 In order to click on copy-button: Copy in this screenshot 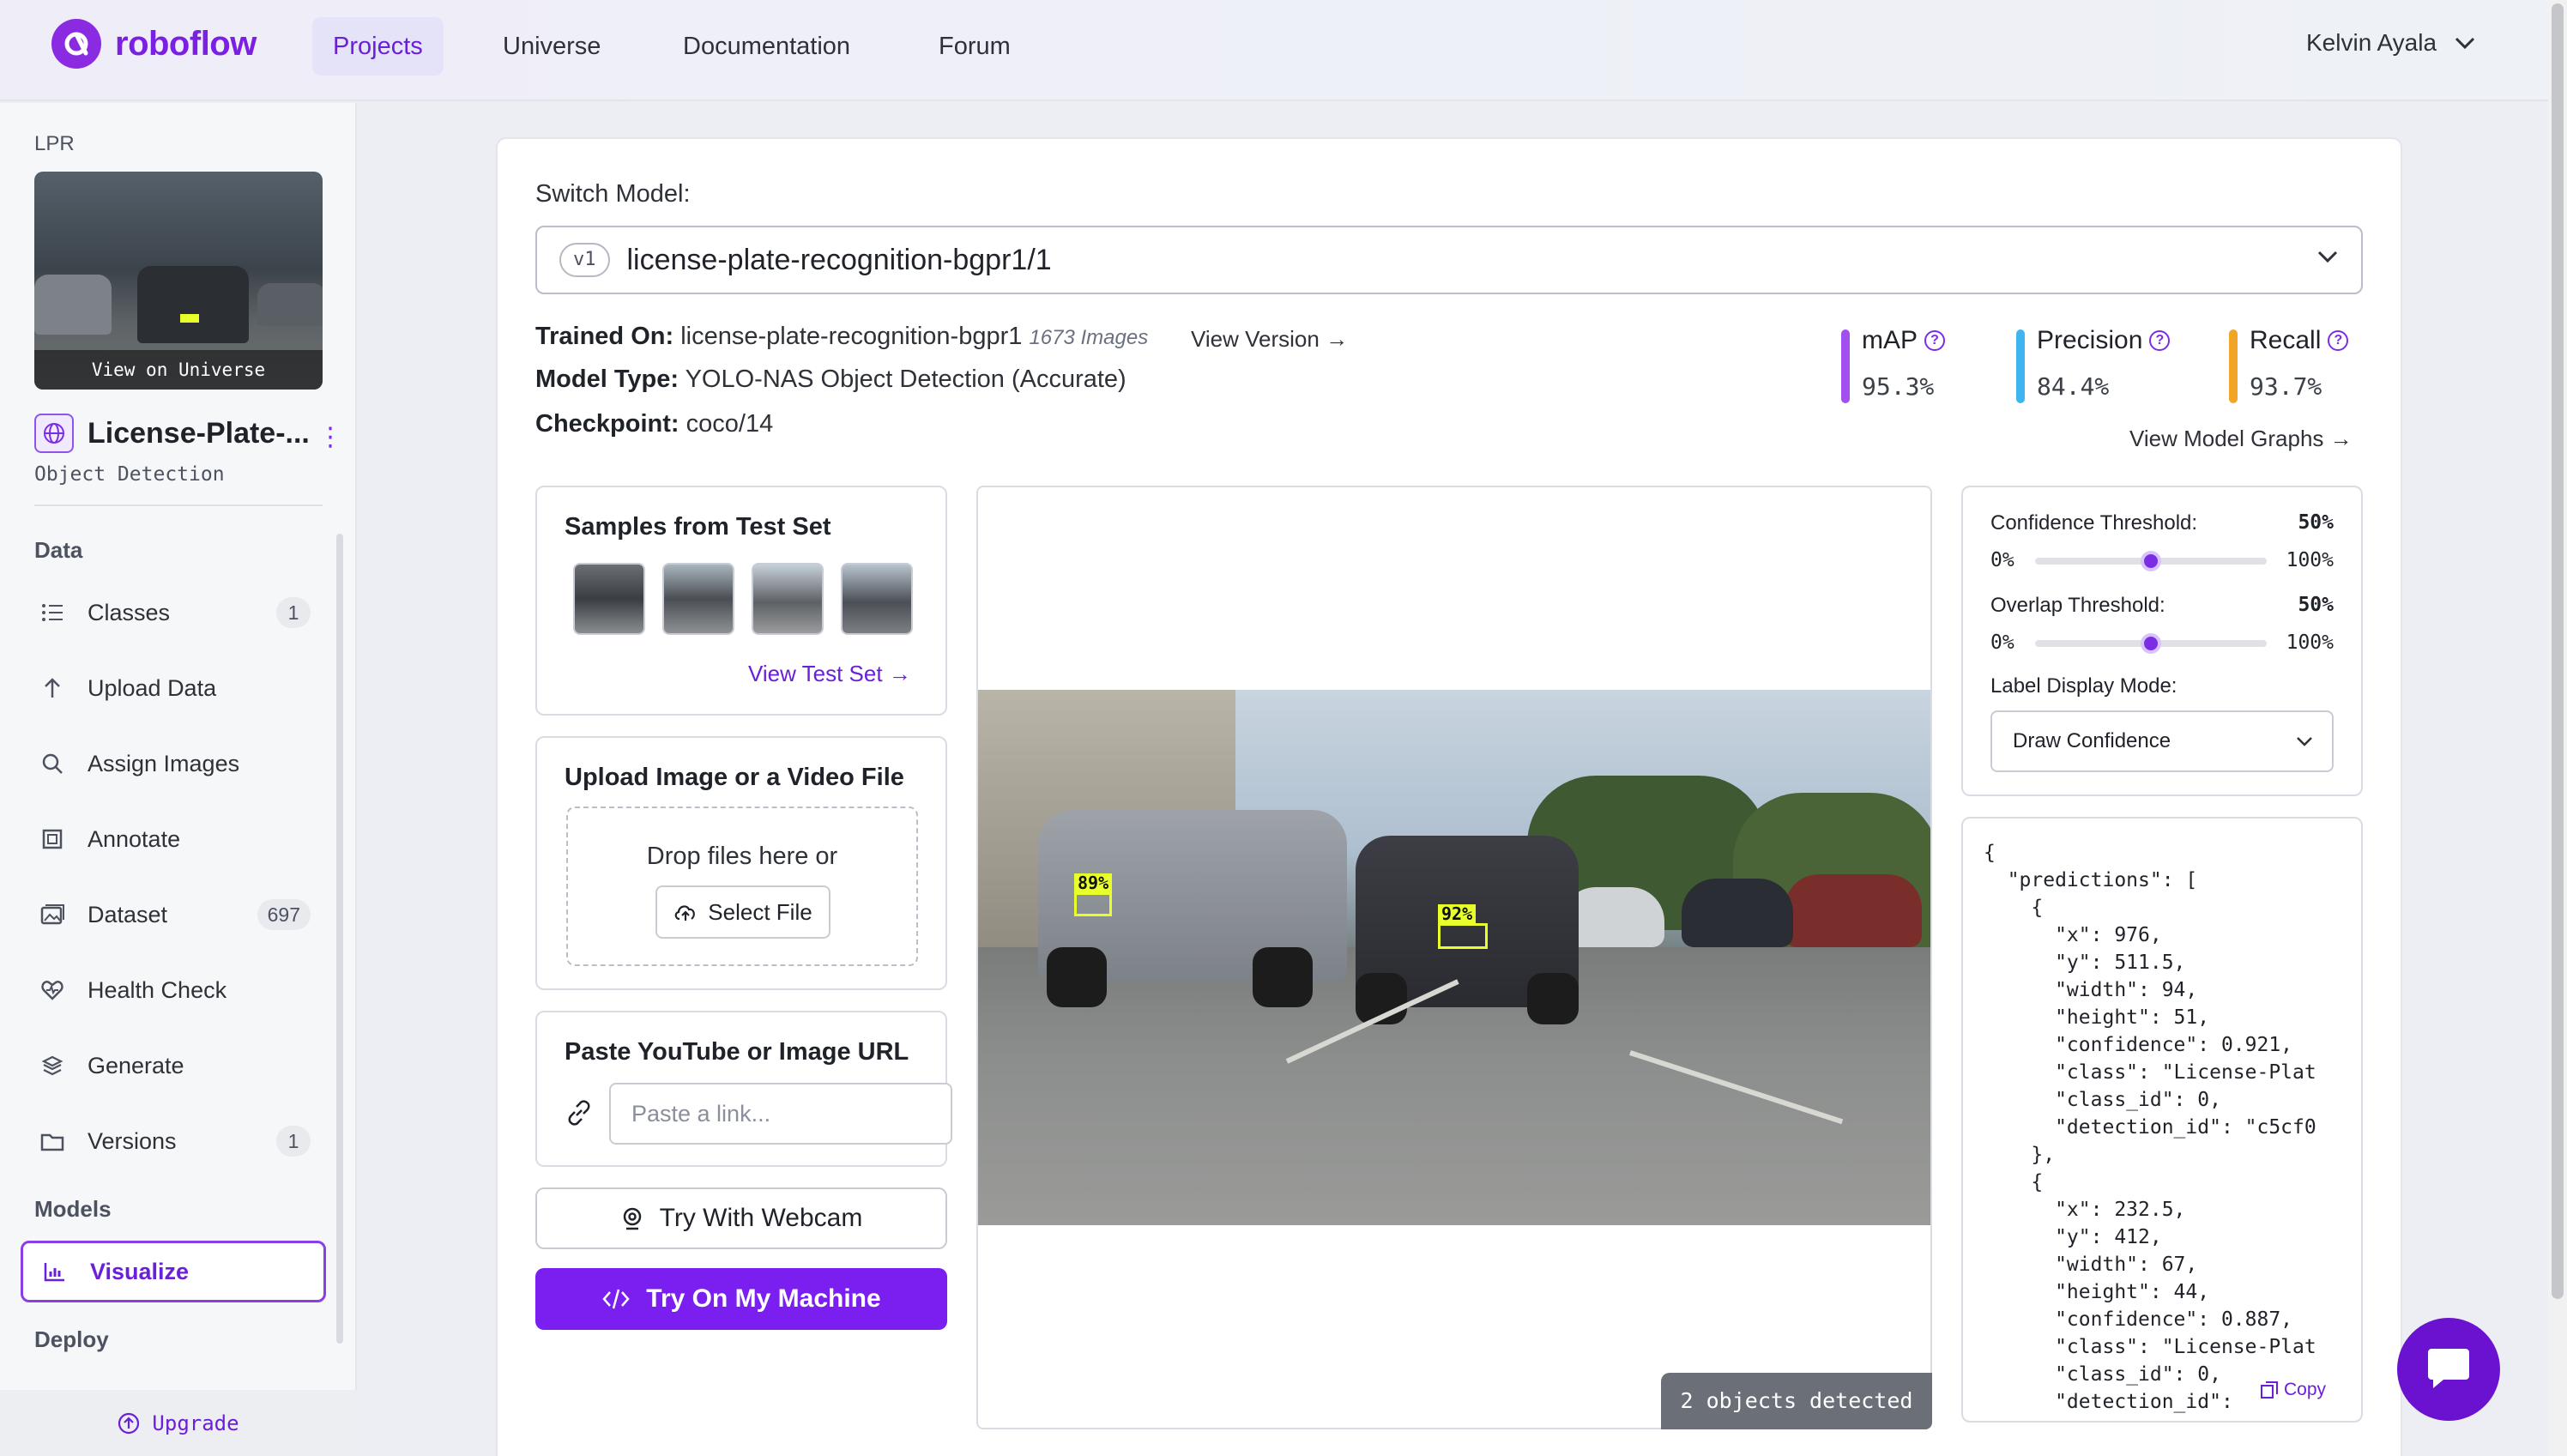, I will do `click(2293, 1390)`.